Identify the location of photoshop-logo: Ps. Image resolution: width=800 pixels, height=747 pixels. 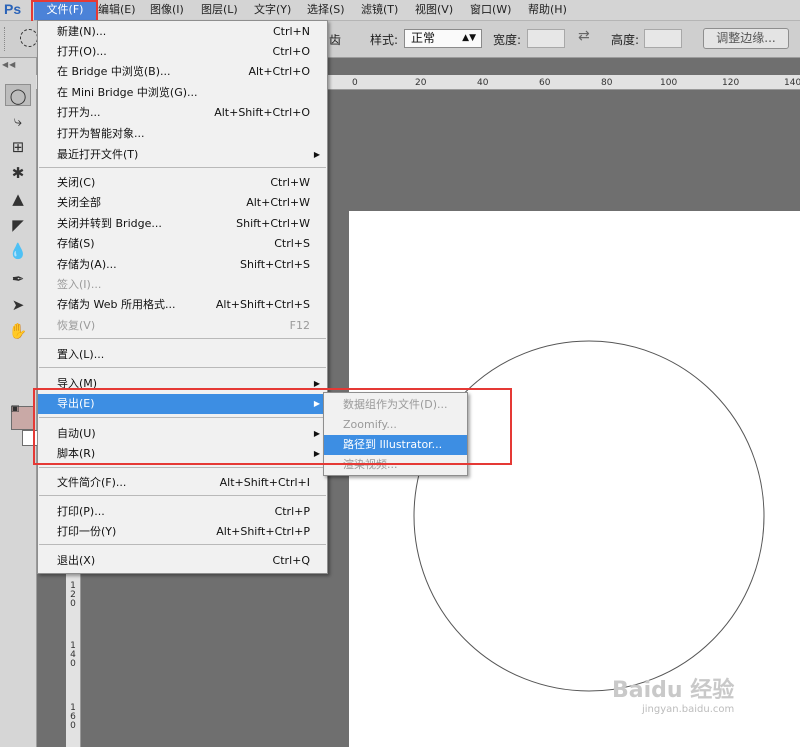
(13, 9).